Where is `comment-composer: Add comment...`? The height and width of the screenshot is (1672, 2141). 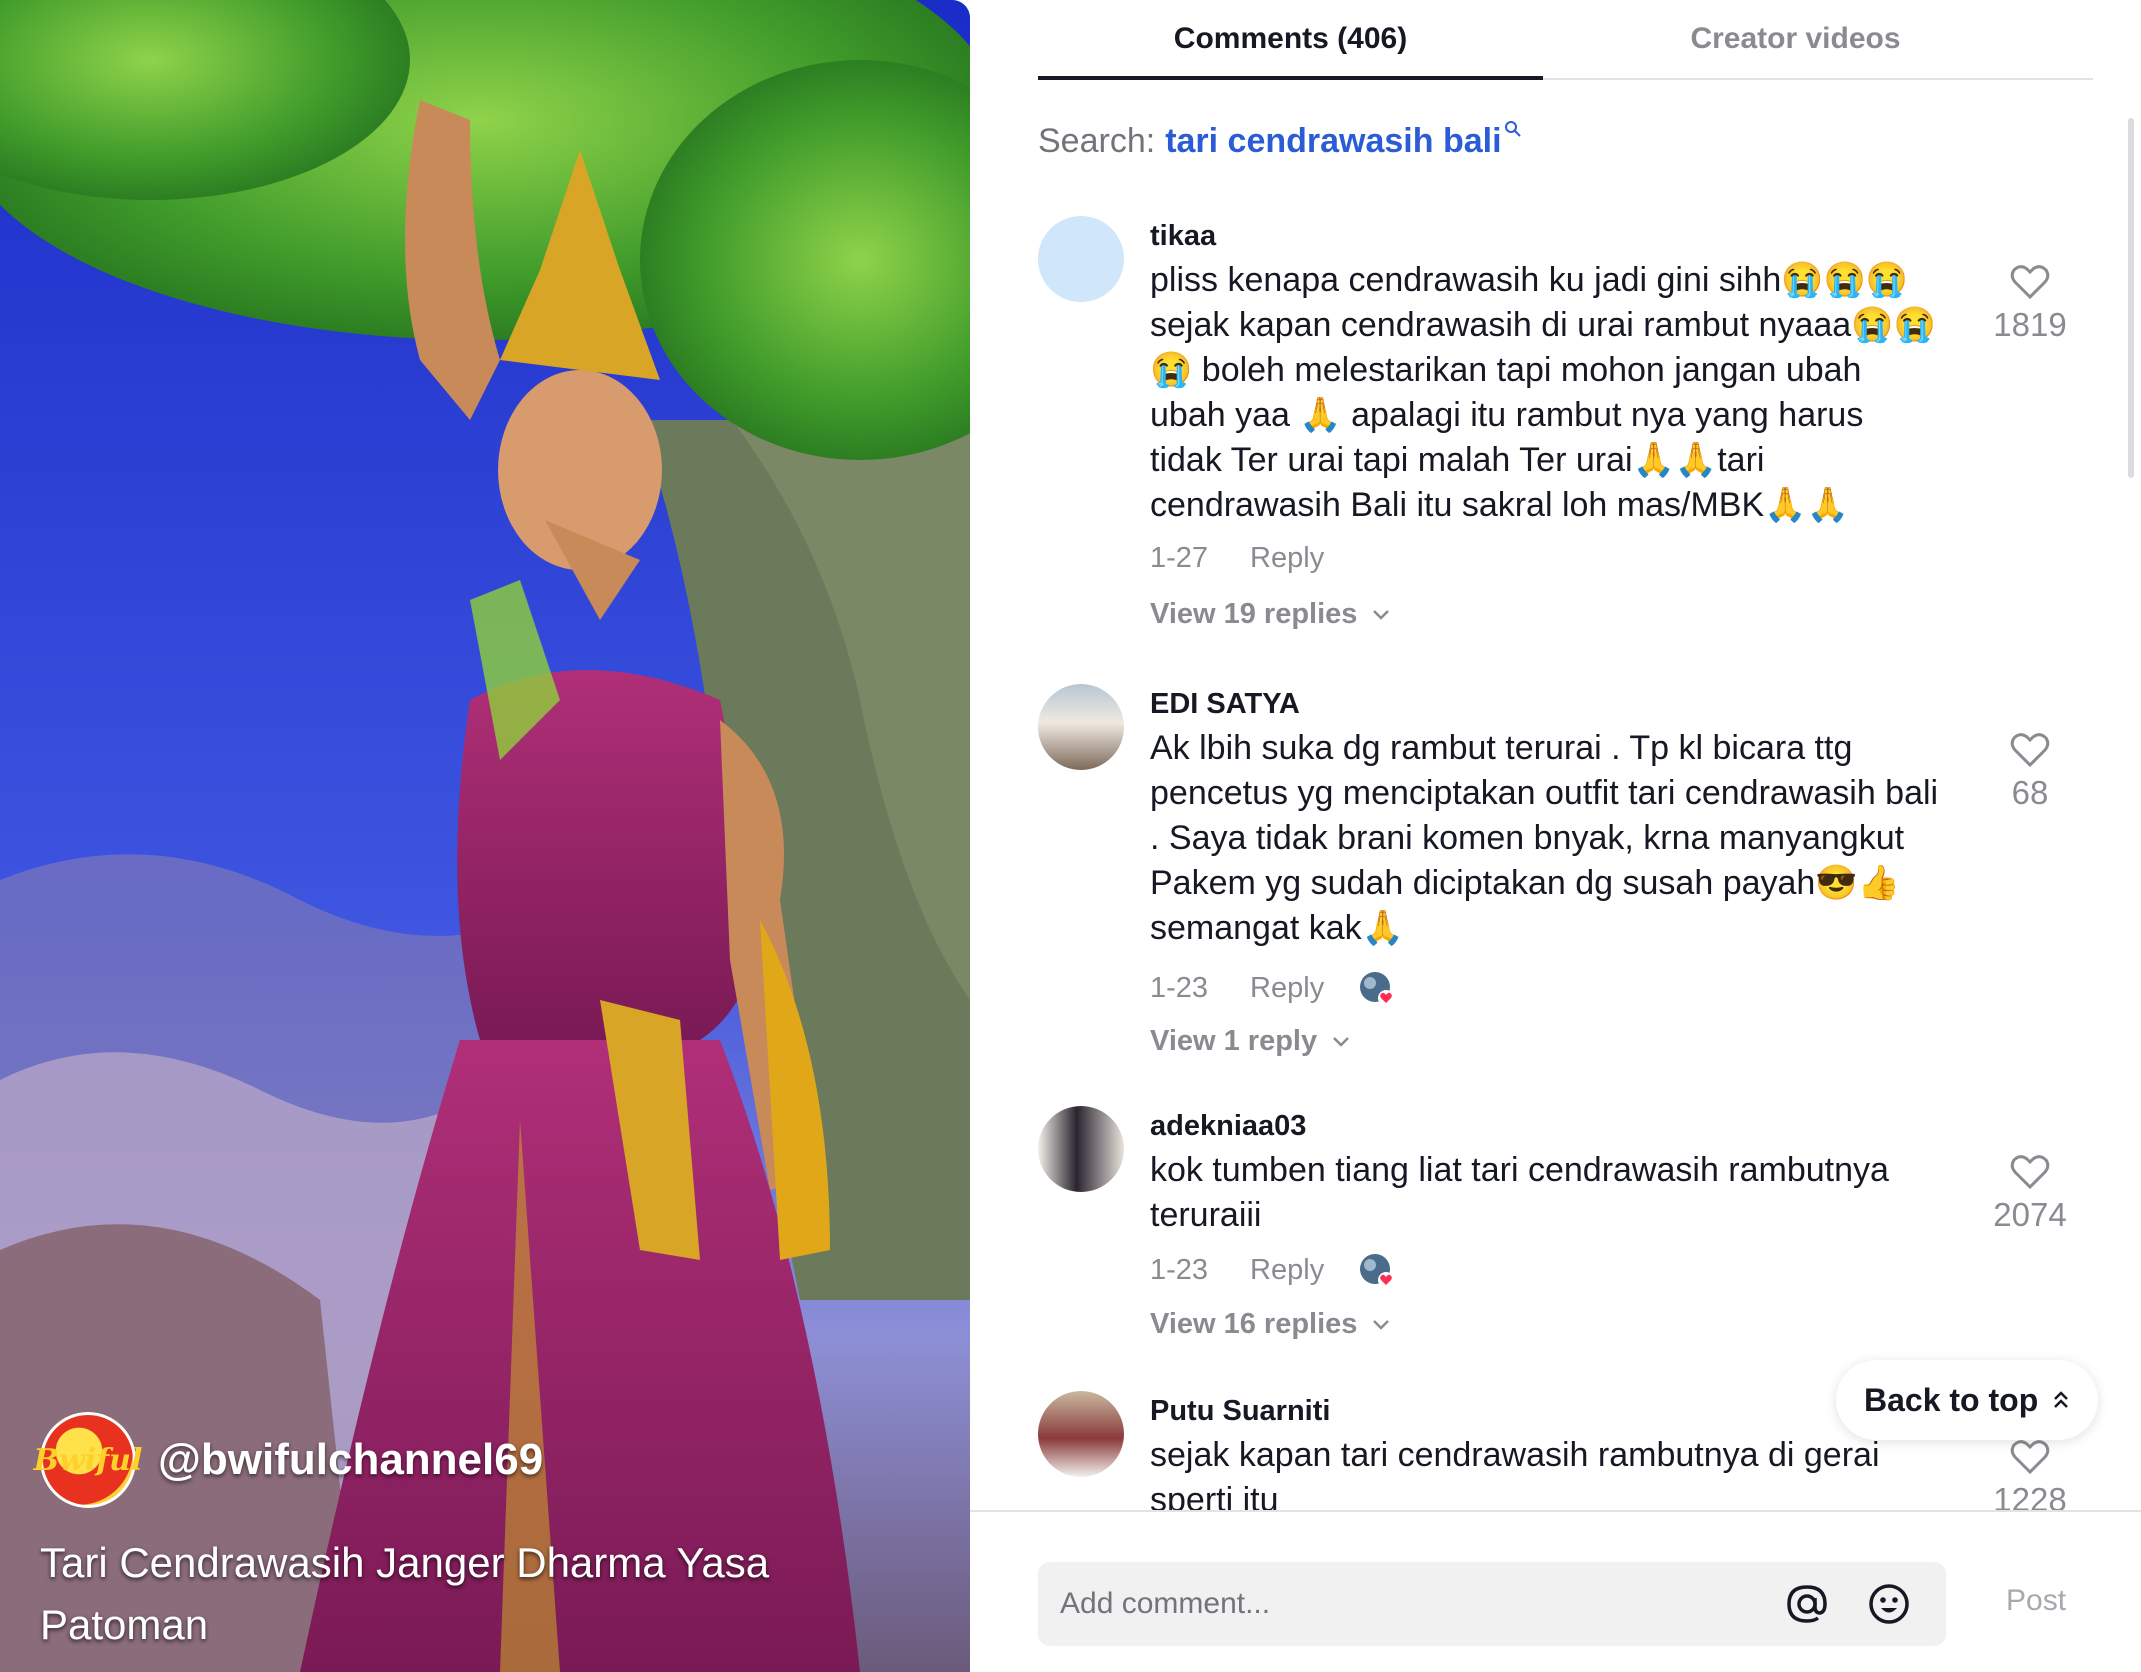
comment-composer: Add comment... is located at coordinates (1492, 1604).